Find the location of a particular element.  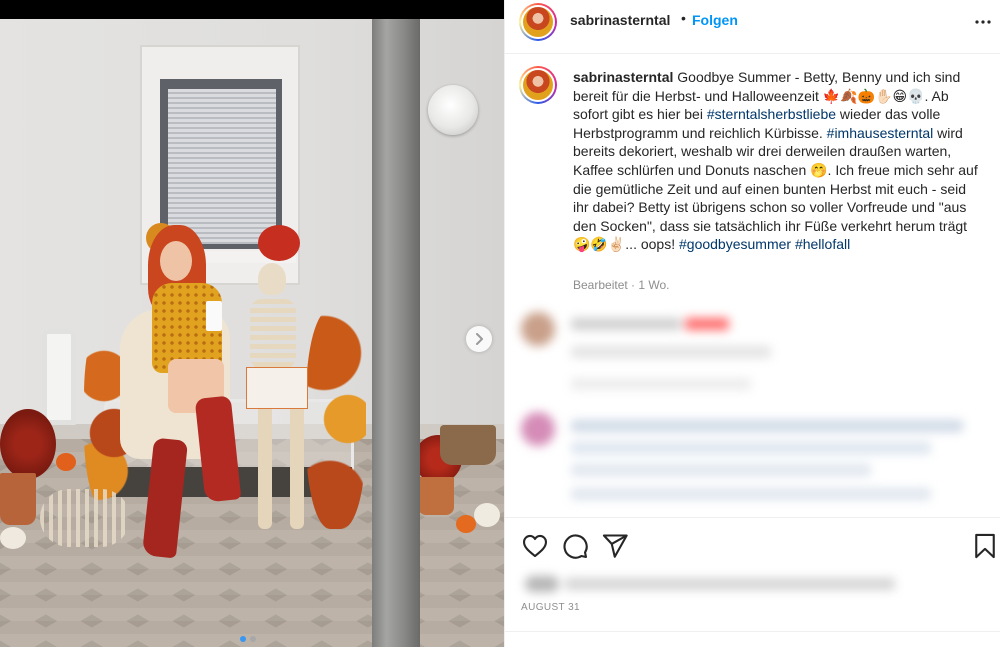

edited-timestamp: Bearbeitet · 1 Wo. is located at coordinates (621, 285).